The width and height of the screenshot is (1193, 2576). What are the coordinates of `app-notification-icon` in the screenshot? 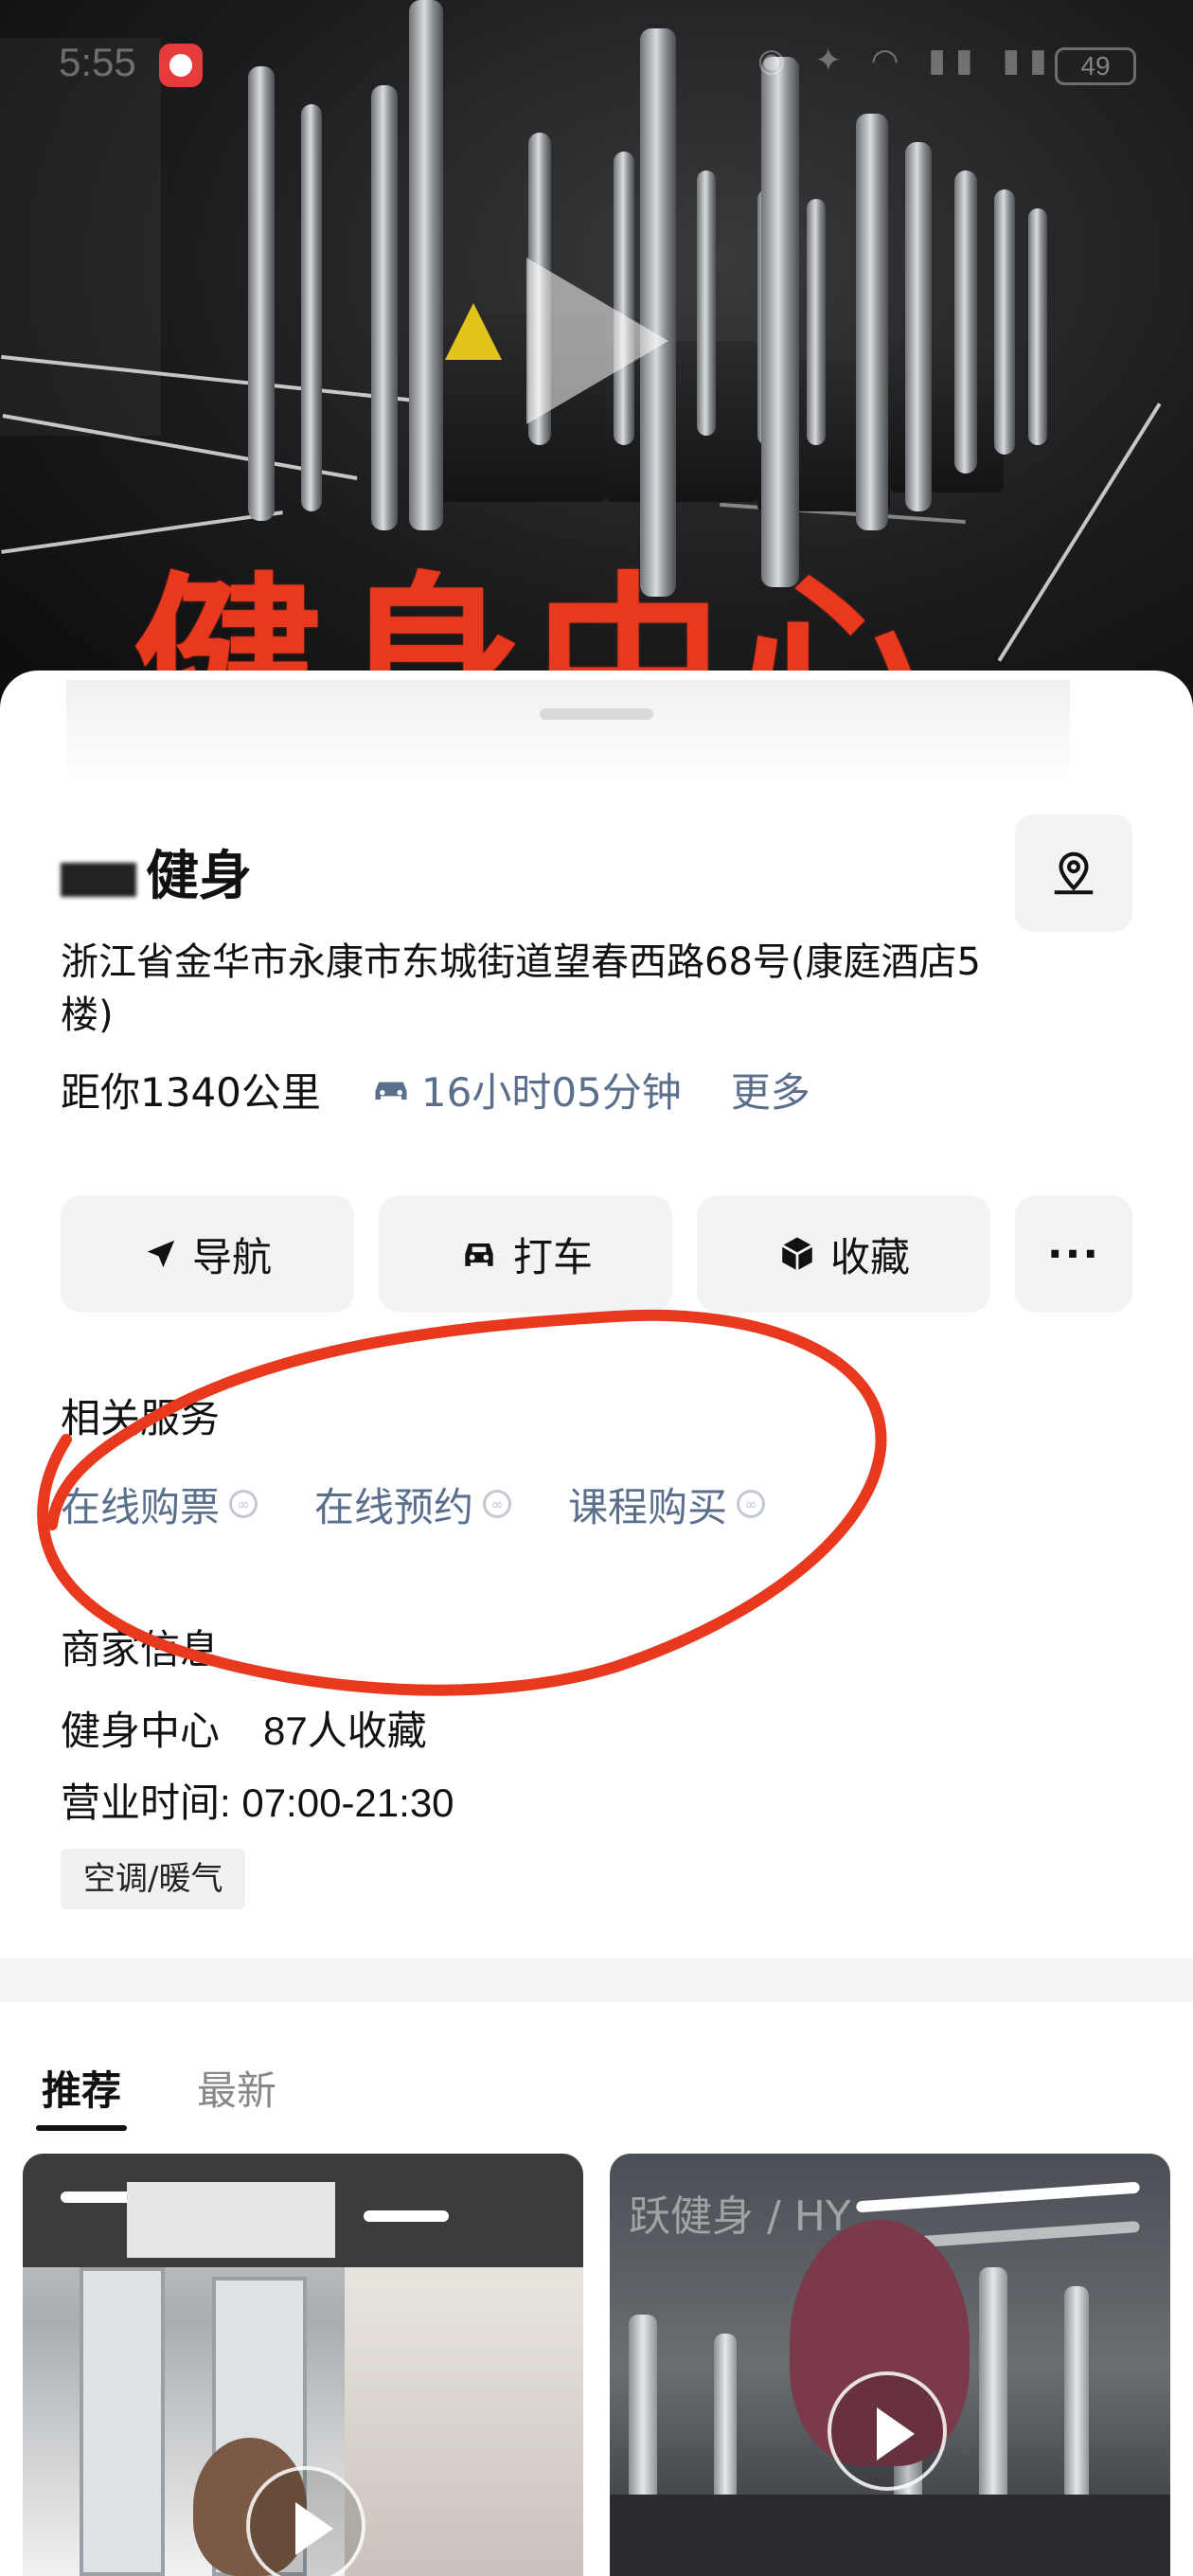 It's located at (181, 65).